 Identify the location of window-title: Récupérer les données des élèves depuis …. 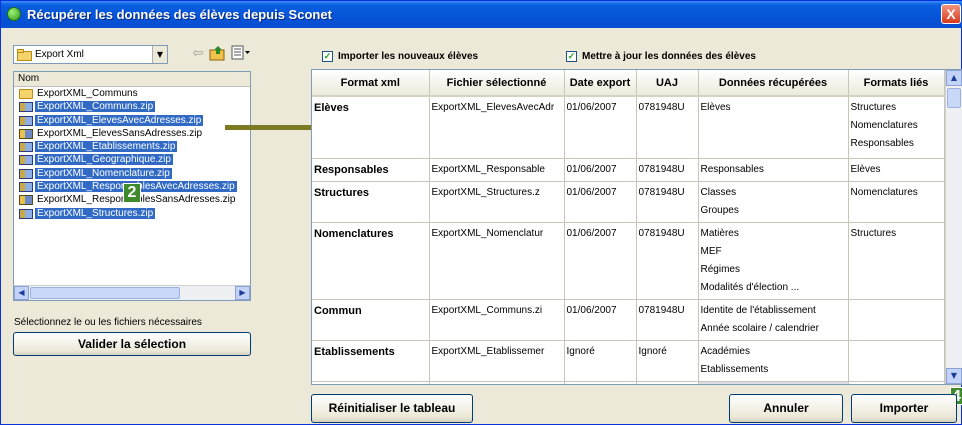
(179, 14).